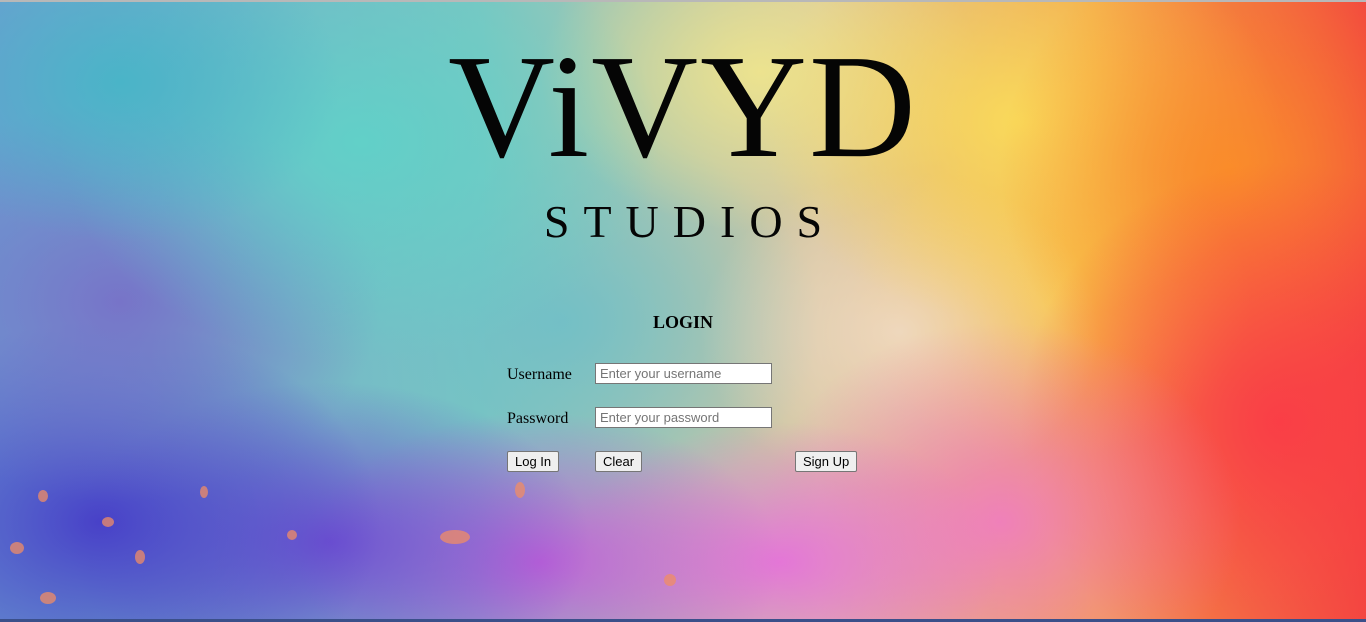 The image size is (1366, 622). Describe the element at coordinates (682, 322) in the screenshot. I see `login-heading: LOGIN` at that location.